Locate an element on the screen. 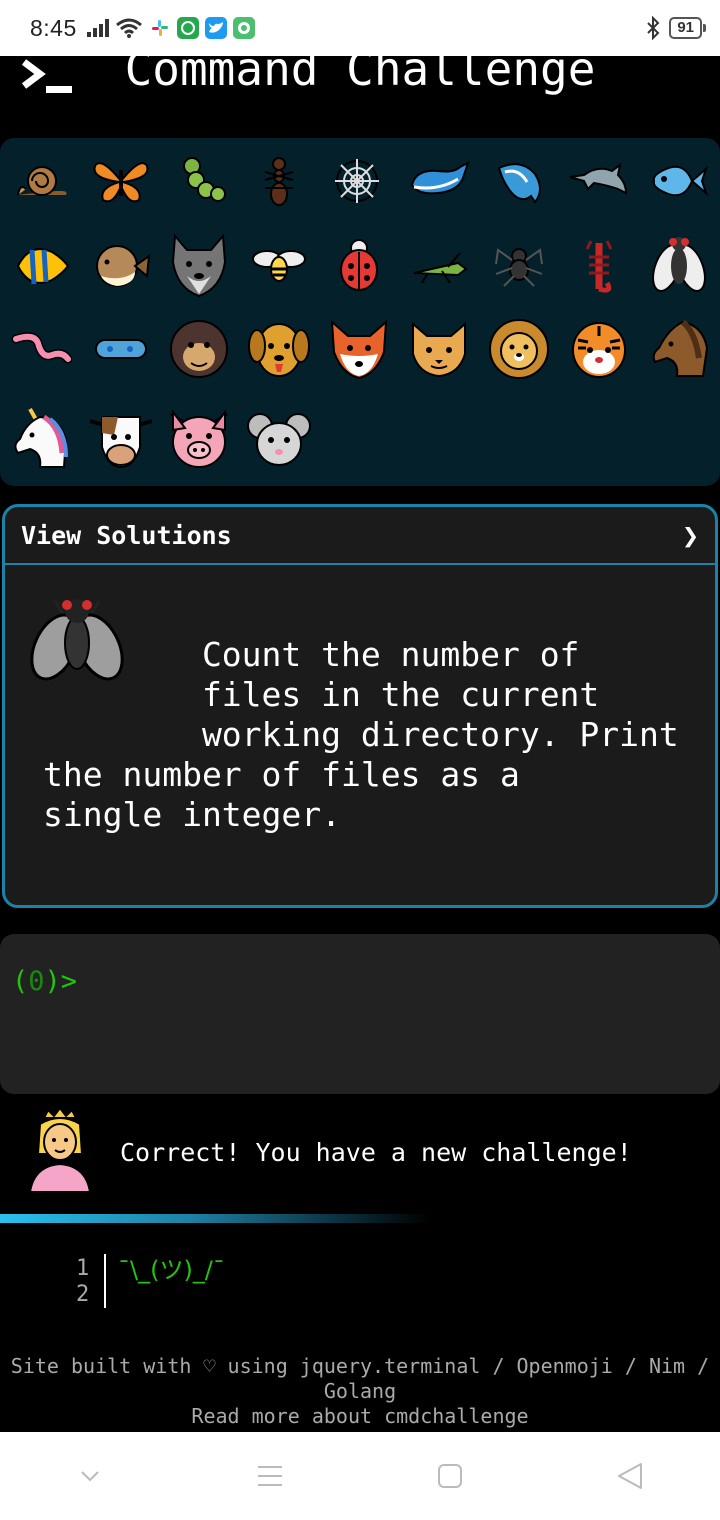 The image size is (720, 1520). line-numbers: 1 2 is located at coordinates (82, 1282).